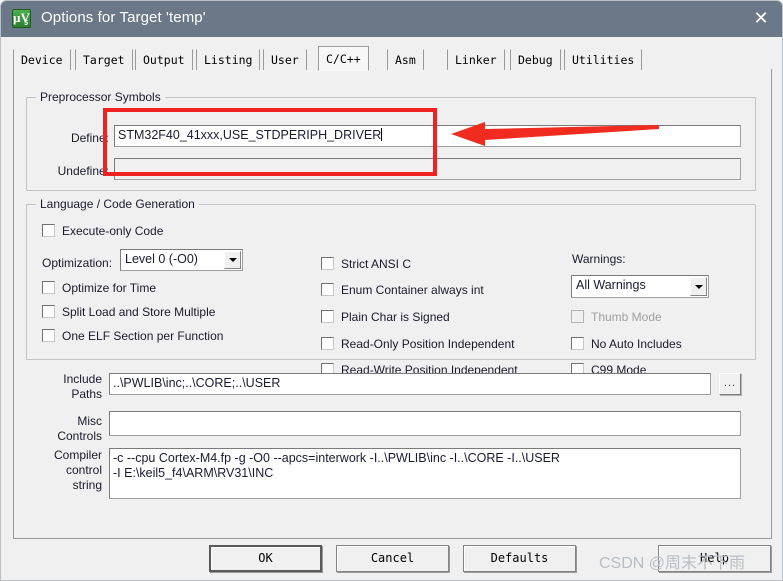  I want to click on optimization-value: Level 0 (-O0), so click(161, 259).